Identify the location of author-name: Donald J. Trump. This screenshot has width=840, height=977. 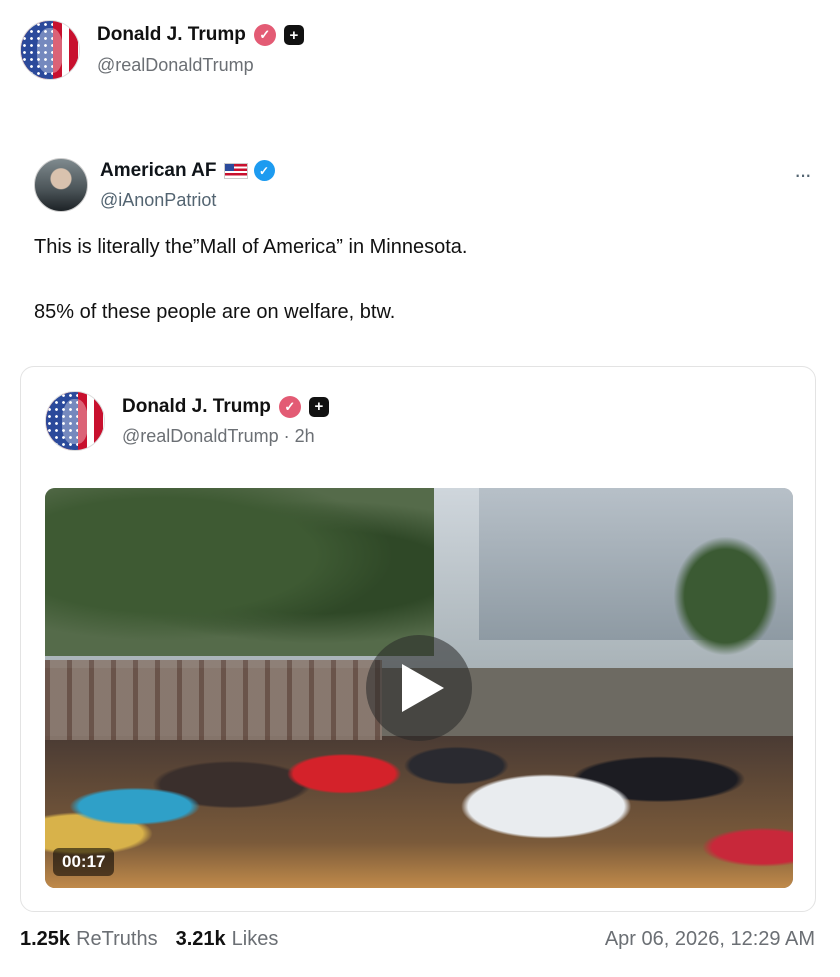
(171, 35).